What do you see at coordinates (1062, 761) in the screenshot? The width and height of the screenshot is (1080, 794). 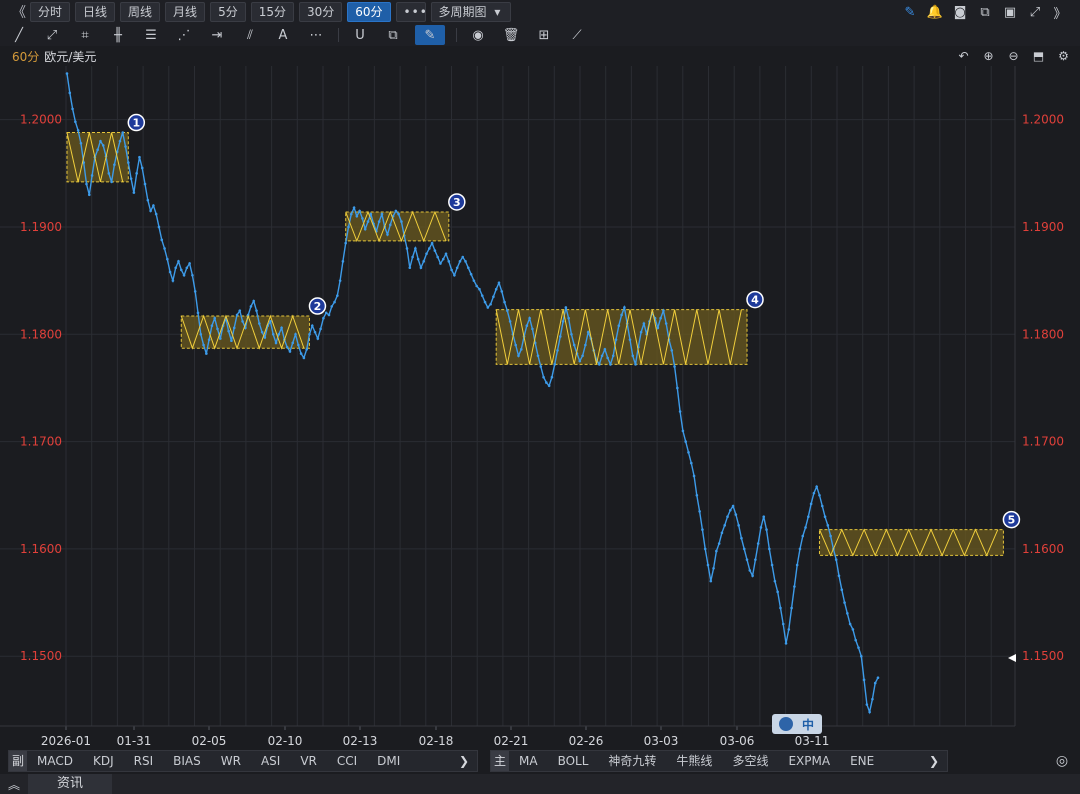 I see `location-icon: ◎` at bounding box center [1062, 761].